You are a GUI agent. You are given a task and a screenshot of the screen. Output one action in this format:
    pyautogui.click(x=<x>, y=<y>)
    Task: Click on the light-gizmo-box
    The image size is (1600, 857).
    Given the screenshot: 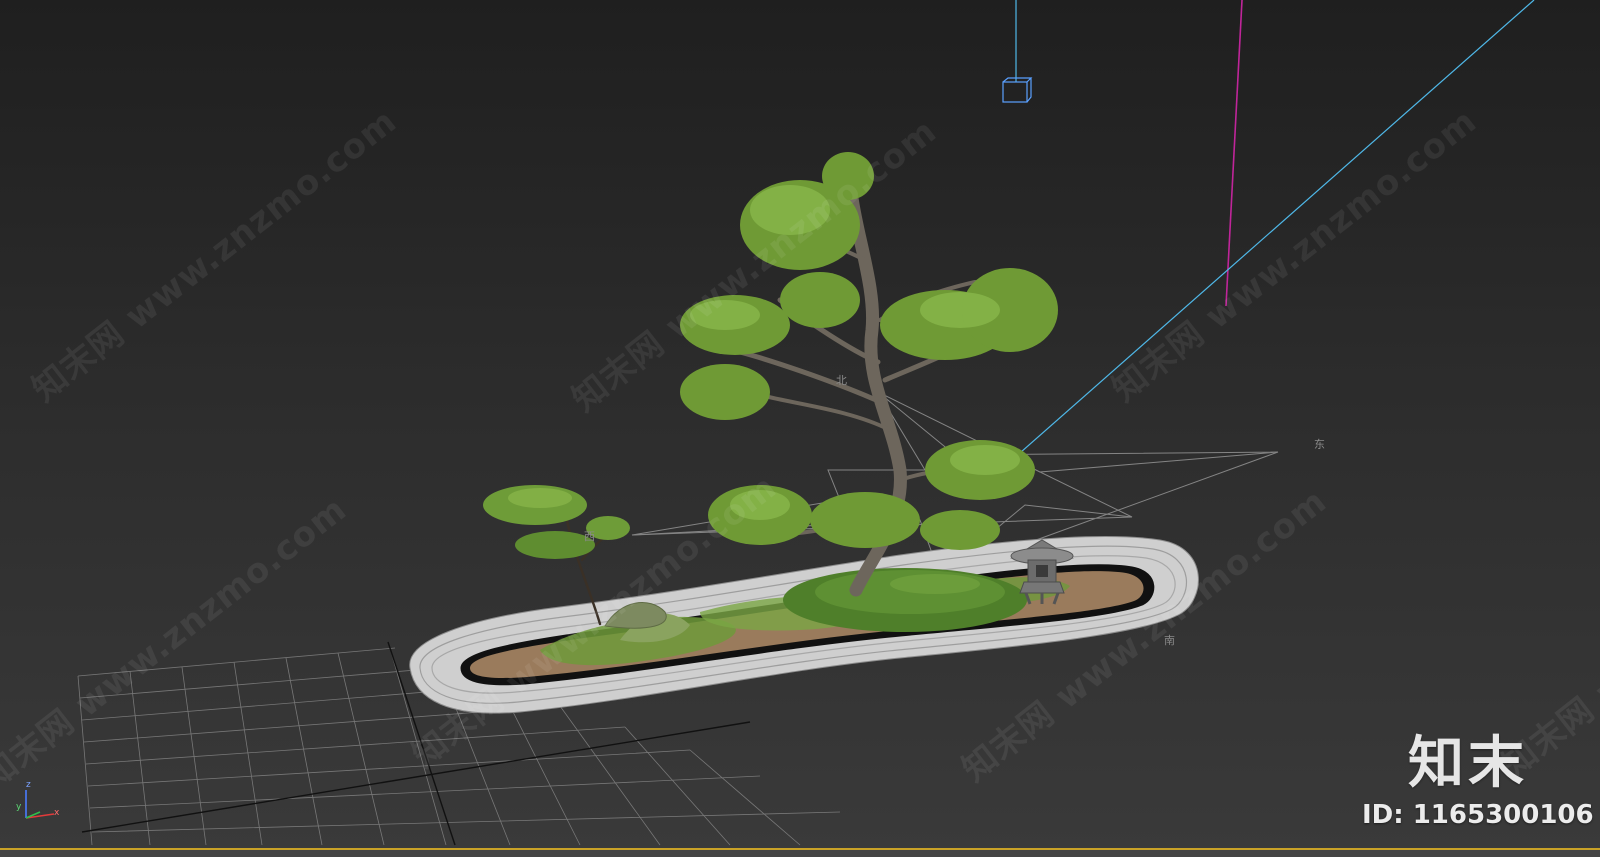 What is the action you would take?
    pyautogui.click(x=1017, y=90)
    